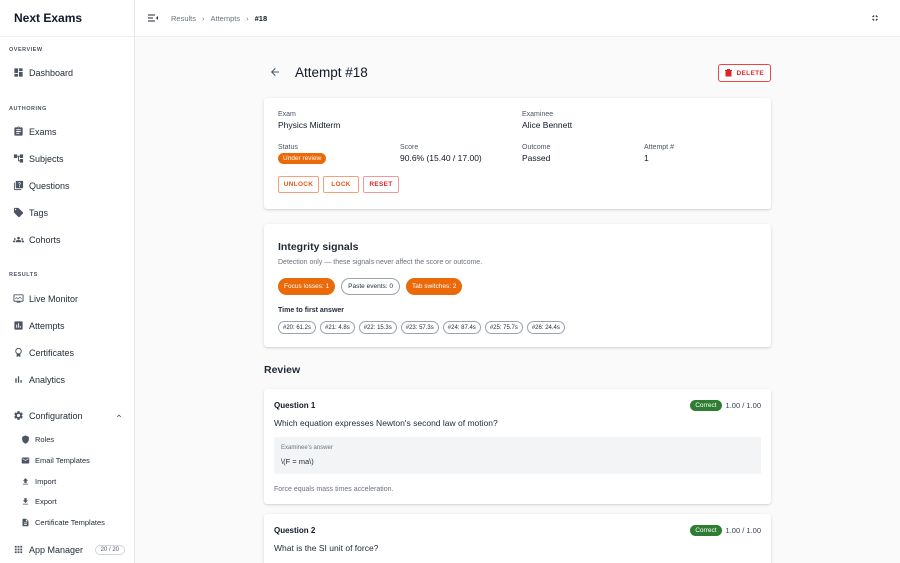 Image resolution: width=900 pixels, height=563 pixels. I want to click on breadcrumb-results: Results, so click(183, 18).